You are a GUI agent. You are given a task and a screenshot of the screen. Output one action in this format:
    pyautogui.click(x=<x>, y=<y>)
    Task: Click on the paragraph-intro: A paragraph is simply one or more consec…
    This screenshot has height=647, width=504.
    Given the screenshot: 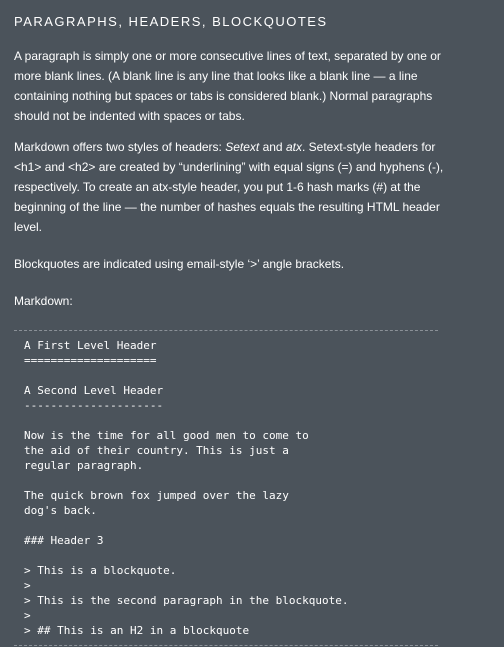 What is the action you would take?
    pyautogui.click(x=227, y=86)
    